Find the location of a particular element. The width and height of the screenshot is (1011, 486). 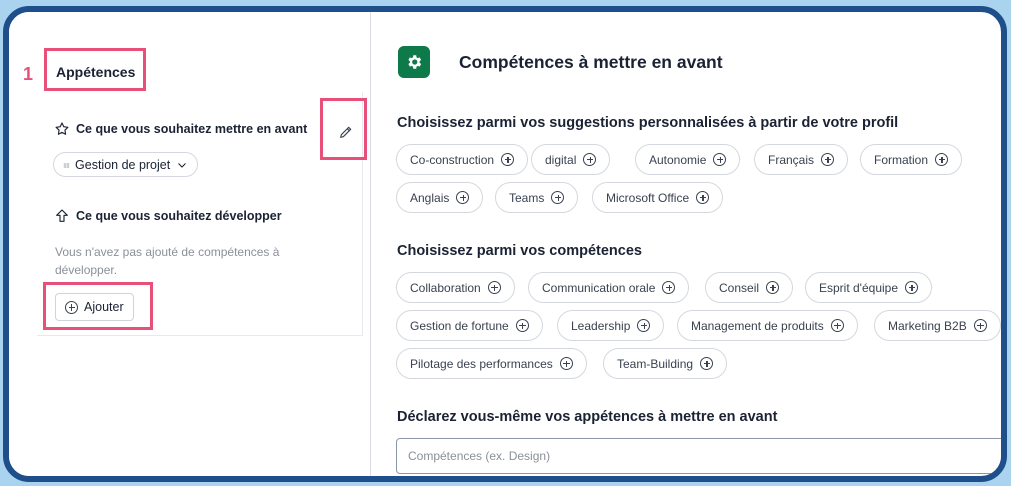

suggestion-chip: digital is located at coordinates (571, 159).